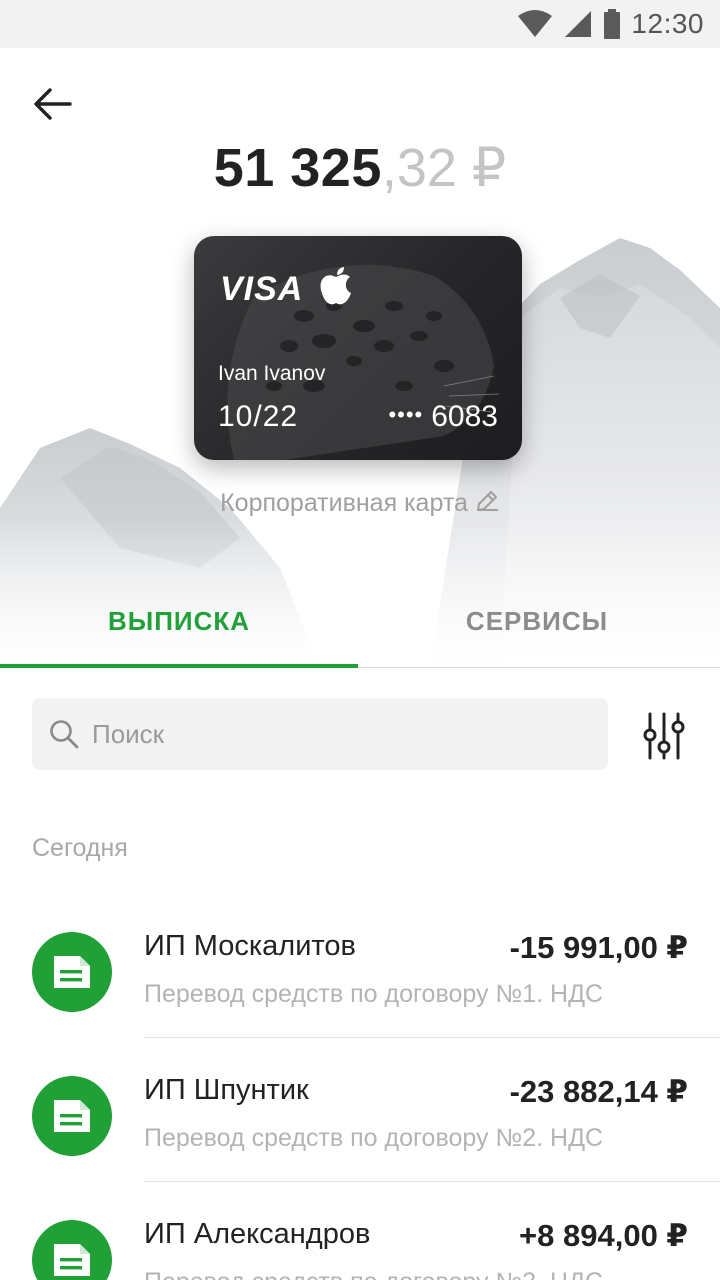  Describe the element at coordinates (179, 666) in the screenshot. I see `active-tab-indicator` at that location.